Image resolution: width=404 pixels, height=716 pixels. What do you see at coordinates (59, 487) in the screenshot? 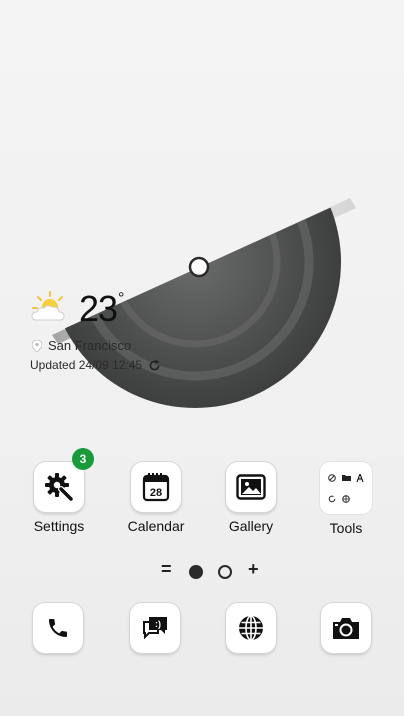
I see `settings-icon` at bounding box center [59, 487].